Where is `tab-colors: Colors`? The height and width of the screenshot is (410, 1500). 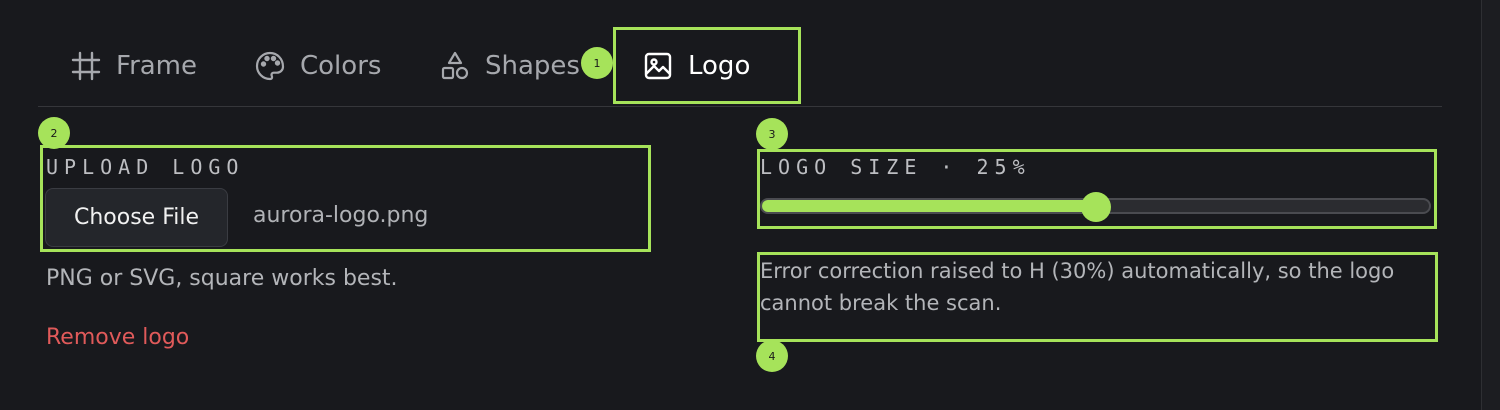
tab-colors: Colors is located at coordinates (317, 65).